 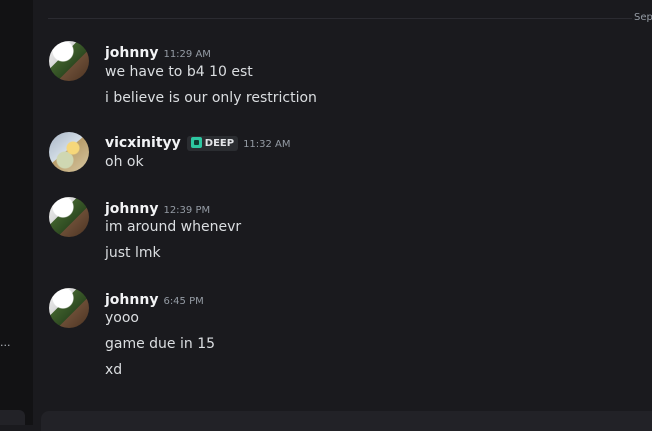 I want to click on message-text: game due in 15, so click(x=160, y=344).